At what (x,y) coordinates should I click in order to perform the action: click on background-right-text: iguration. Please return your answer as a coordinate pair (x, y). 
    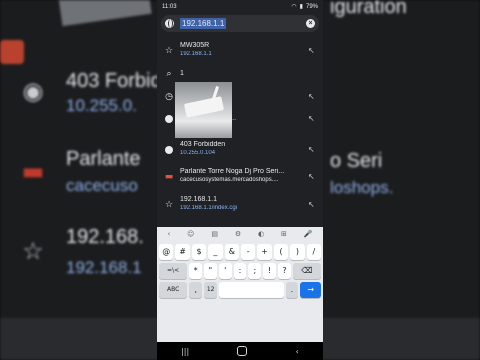
    Looking at the image, I should click on (368, 9).